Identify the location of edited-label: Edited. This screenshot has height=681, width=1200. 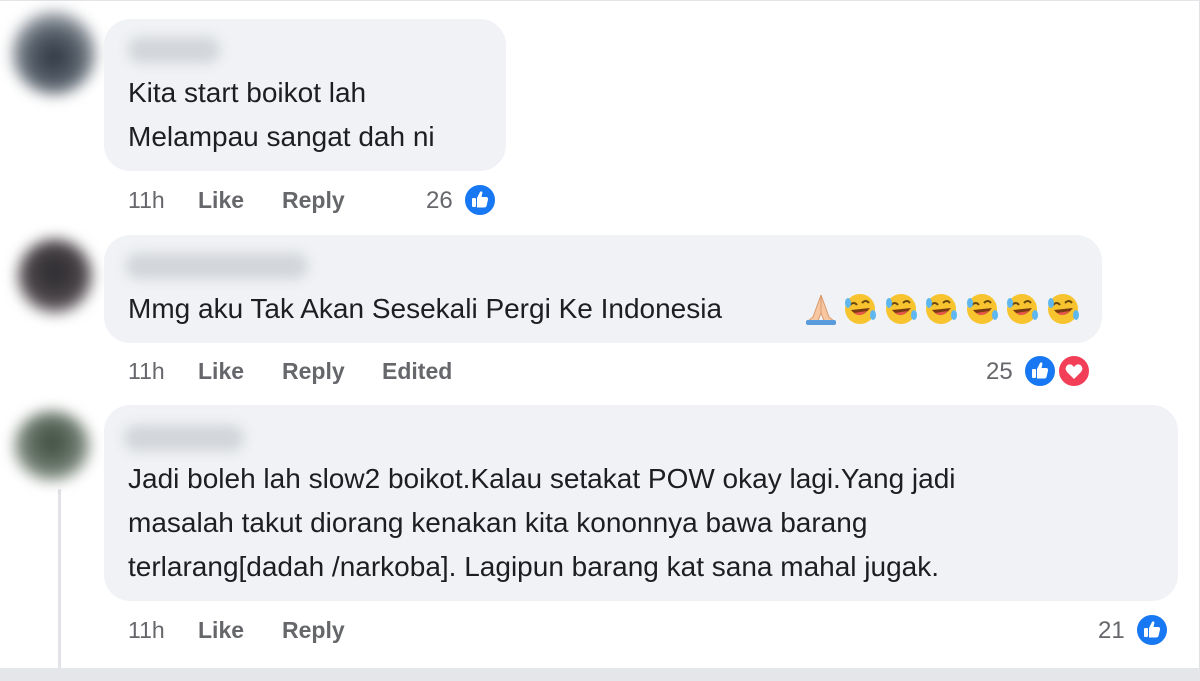
(417, 371).